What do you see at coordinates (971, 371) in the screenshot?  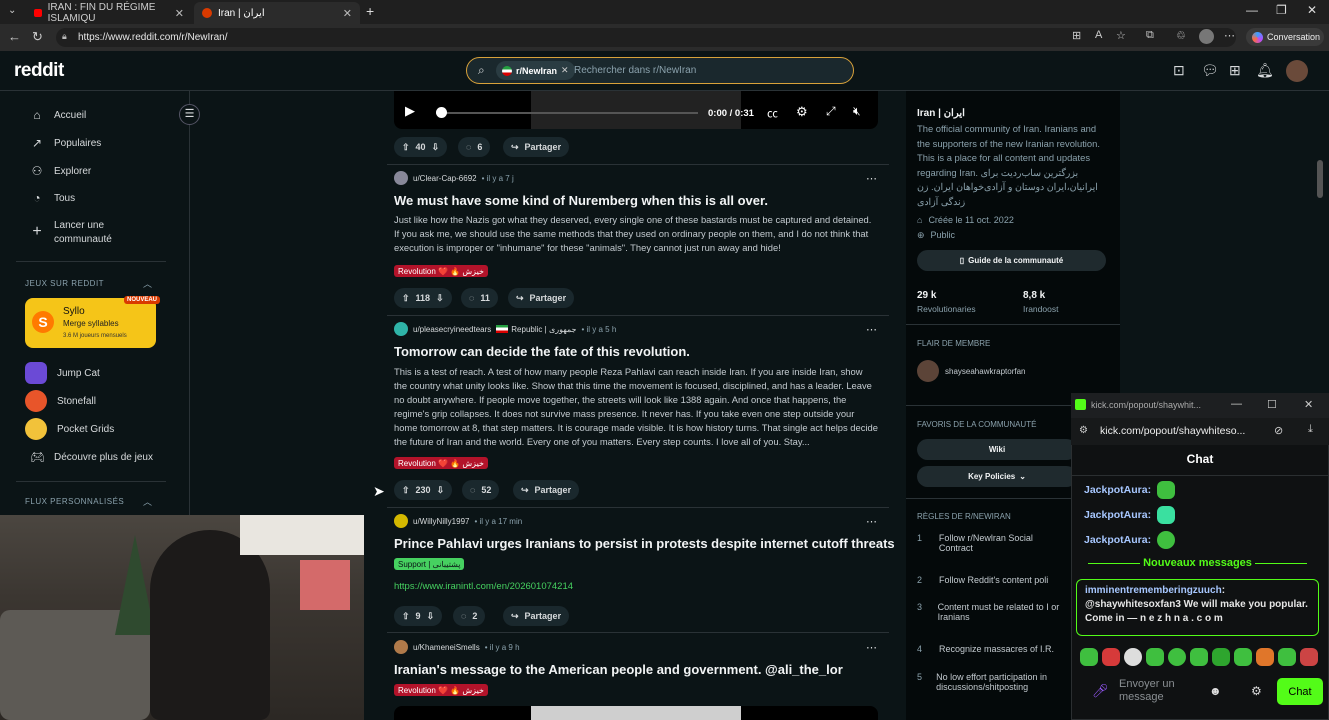 I see `member-flair: shayseahawkraptorfan` at bounding box center [971, 371].